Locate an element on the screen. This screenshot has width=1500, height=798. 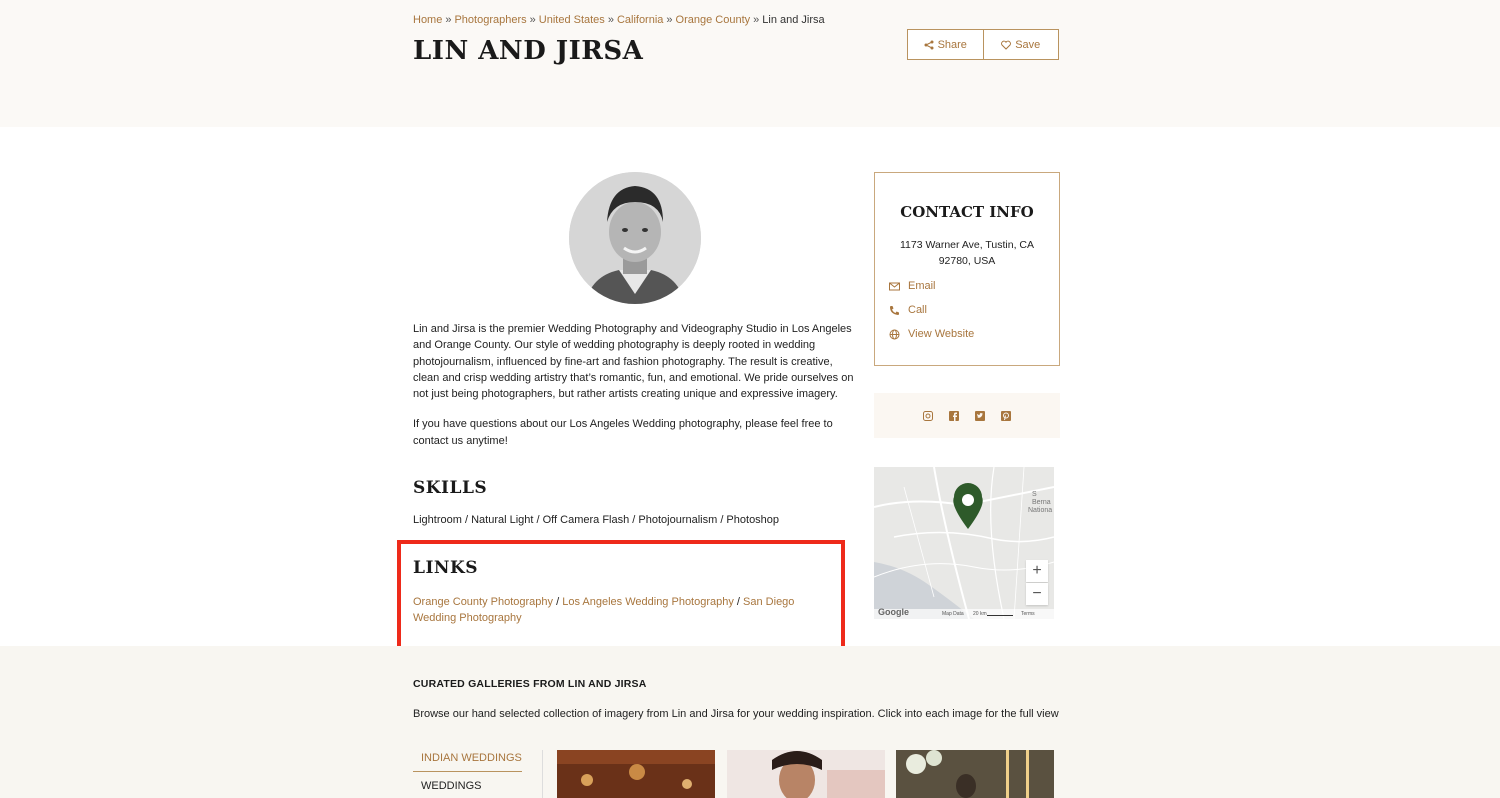
galleries-heading: CURATED GALLERIES FROM LIN AND JIRSA is located at coordinates (530, 684).